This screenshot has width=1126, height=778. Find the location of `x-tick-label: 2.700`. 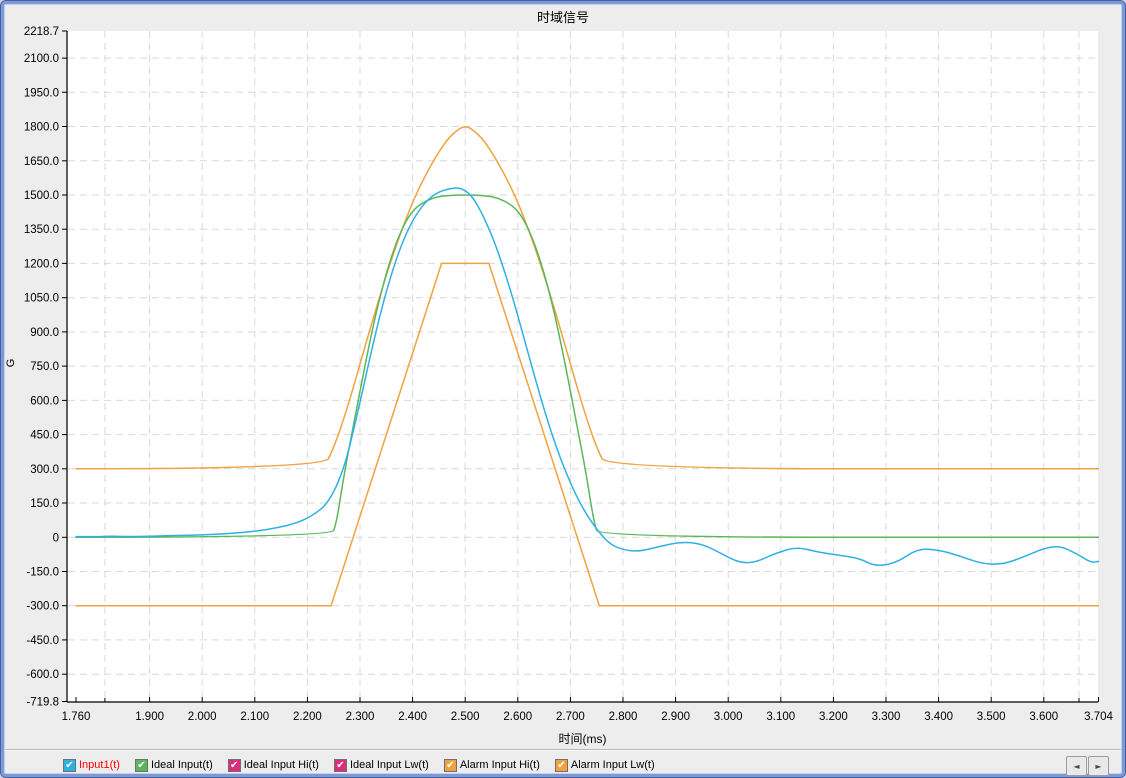

x-tick-label: 2.700 is located at coordinates (570, 717).